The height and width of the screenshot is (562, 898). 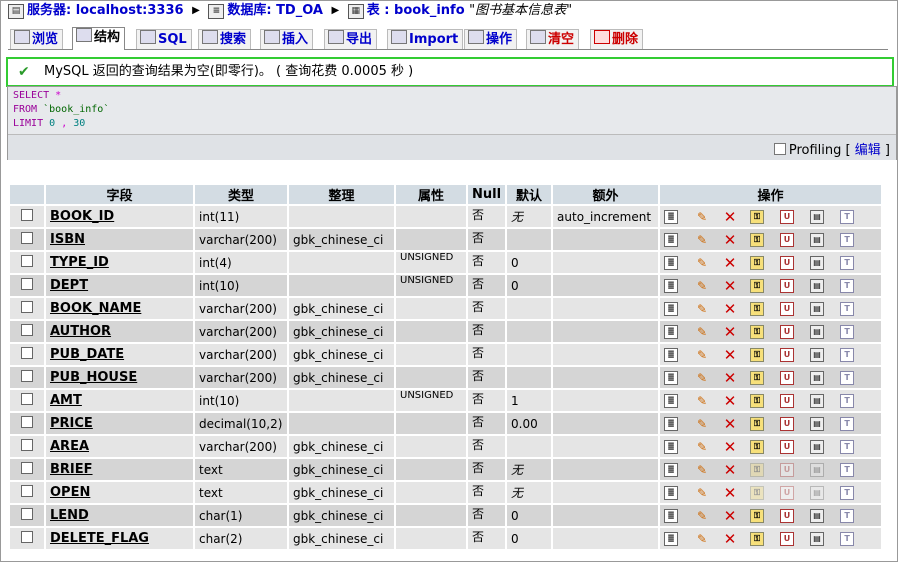 I want to click on breadcrumb-server: 服务器: localhost:3336, so click(x=105, y=10).